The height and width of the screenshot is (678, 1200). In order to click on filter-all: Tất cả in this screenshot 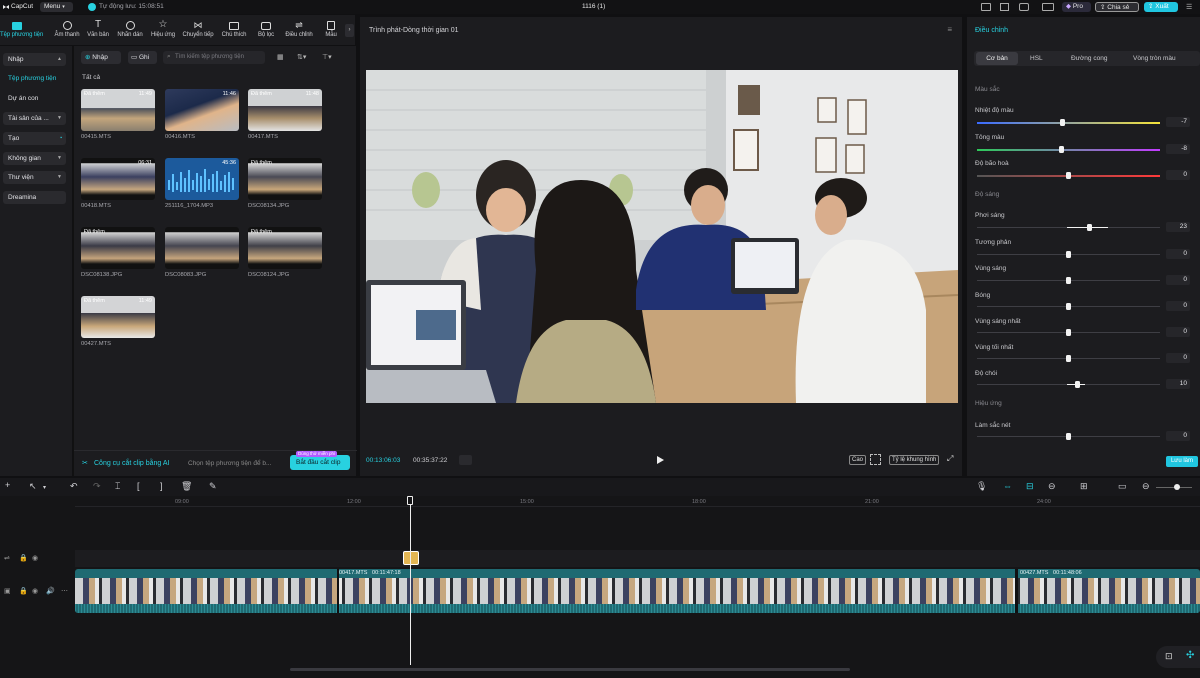, I will do `click(91, 77)`.